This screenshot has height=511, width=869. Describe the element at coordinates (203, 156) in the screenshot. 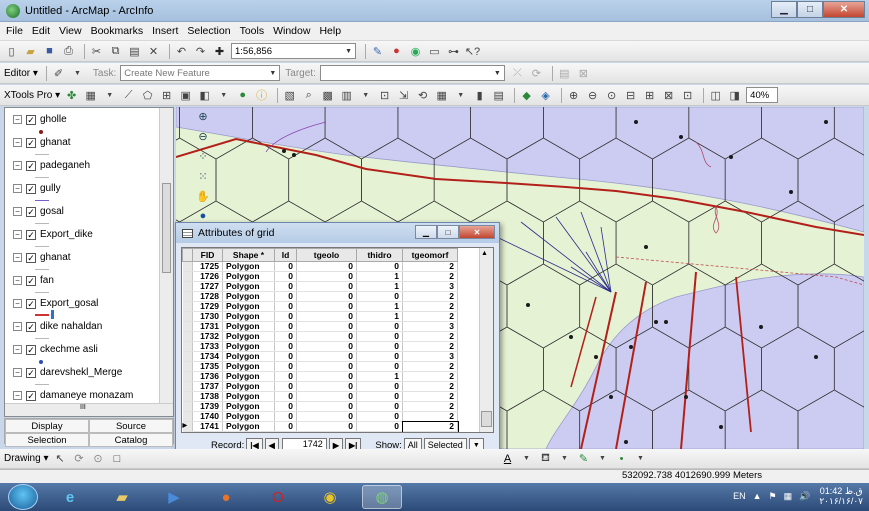

I see `fixed-zoom-in-icon: ⁘` at that location.